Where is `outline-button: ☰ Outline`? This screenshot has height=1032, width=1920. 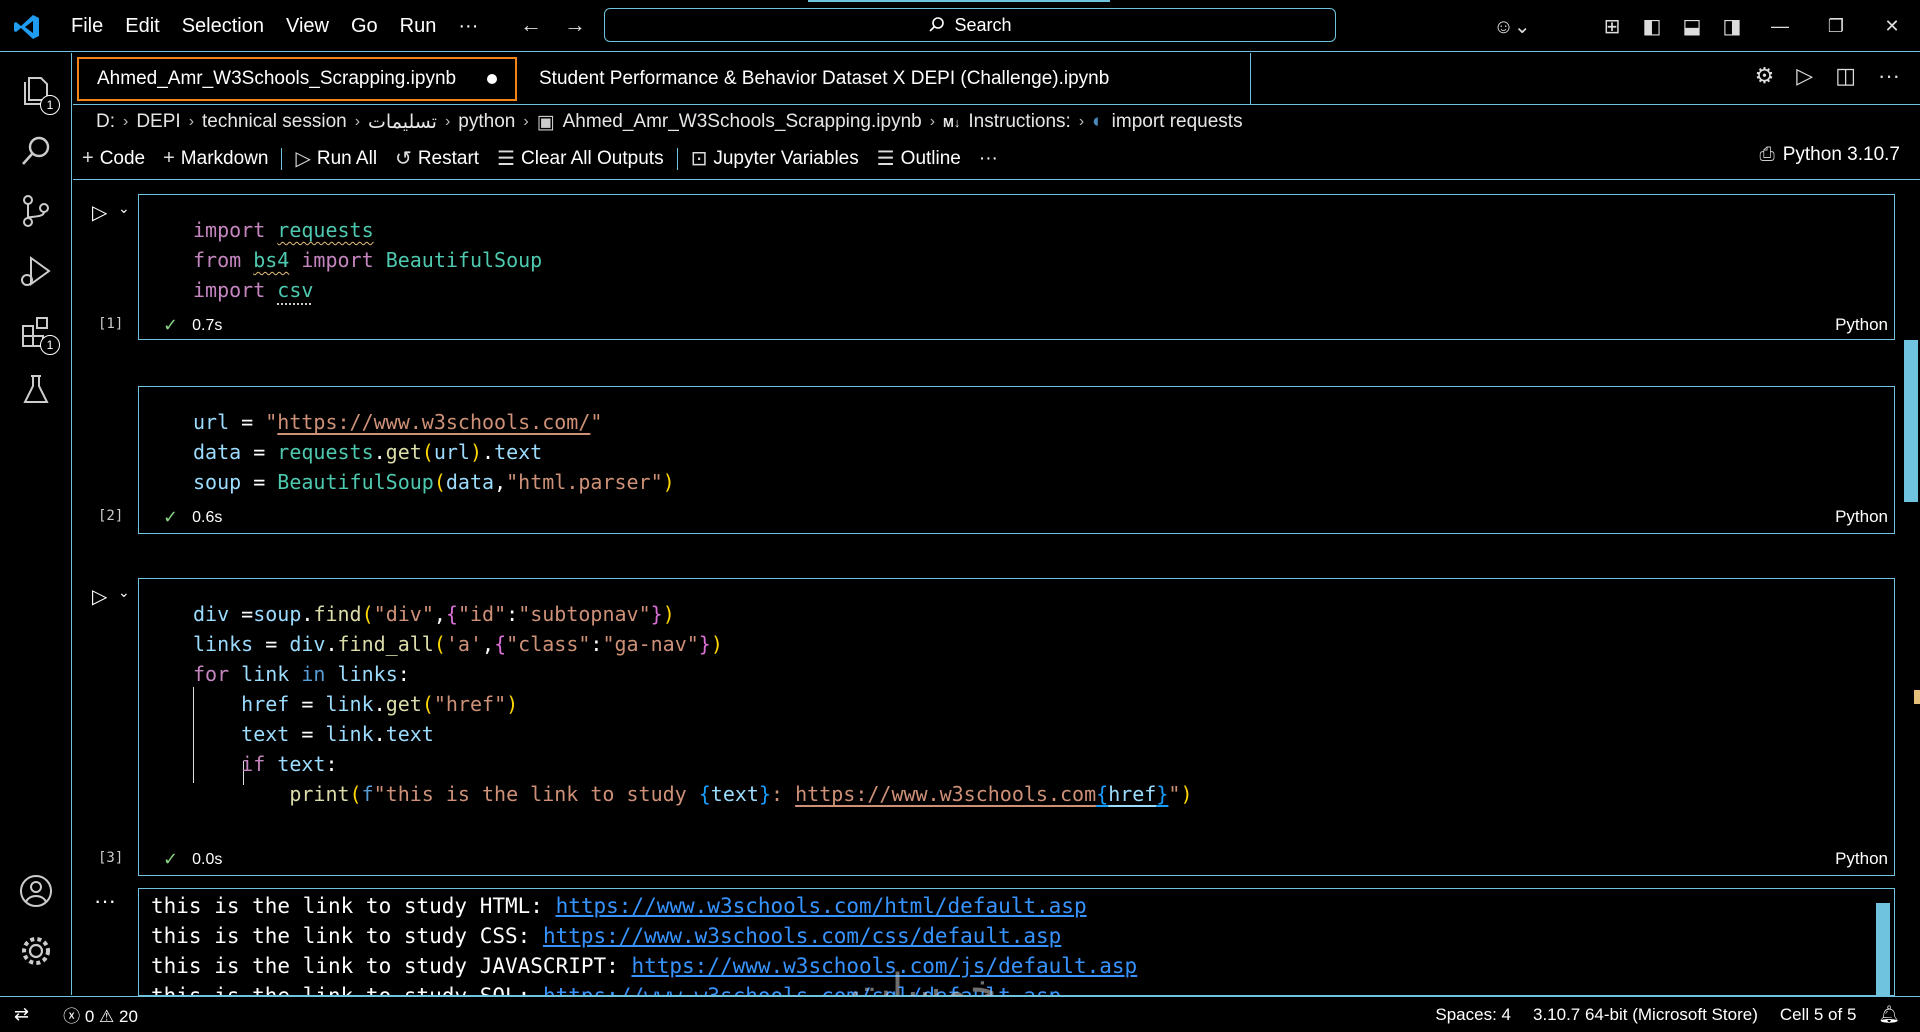
outline-button: ☰ Outline is located at coordinates (919, 159).